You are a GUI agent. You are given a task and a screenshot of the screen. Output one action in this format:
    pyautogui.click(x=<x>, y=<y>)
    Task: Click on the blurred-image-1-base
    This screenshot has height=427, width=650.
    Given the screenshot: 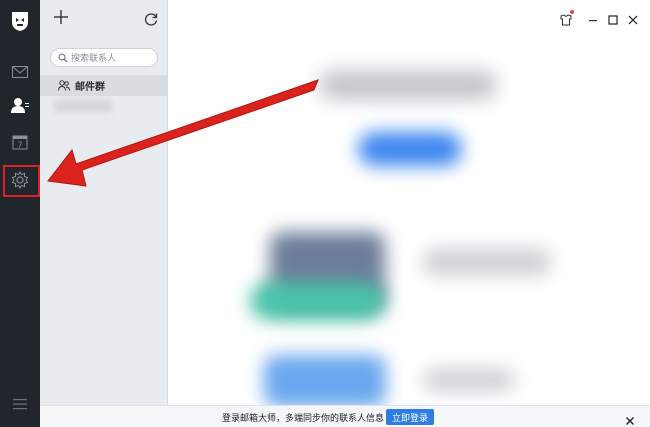 What is the action you would take?
    pyautogui.click(x=317, y=301)
    